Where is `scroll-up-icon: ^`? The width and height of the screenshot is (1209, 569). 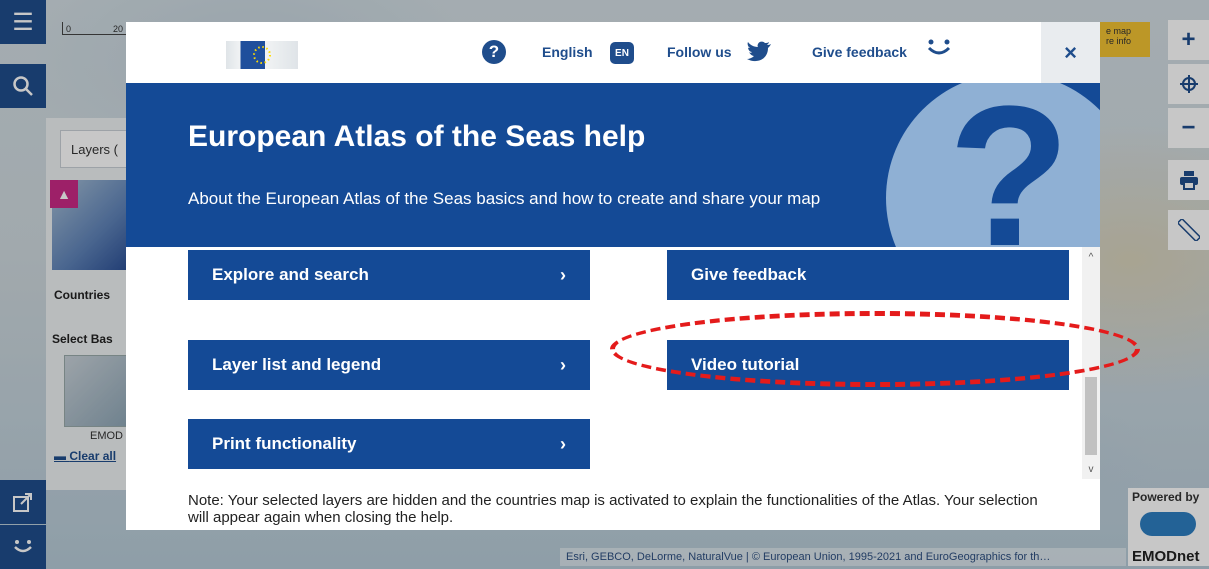 scroll-up-icon: ^ is located at coordinates (1091, 257).